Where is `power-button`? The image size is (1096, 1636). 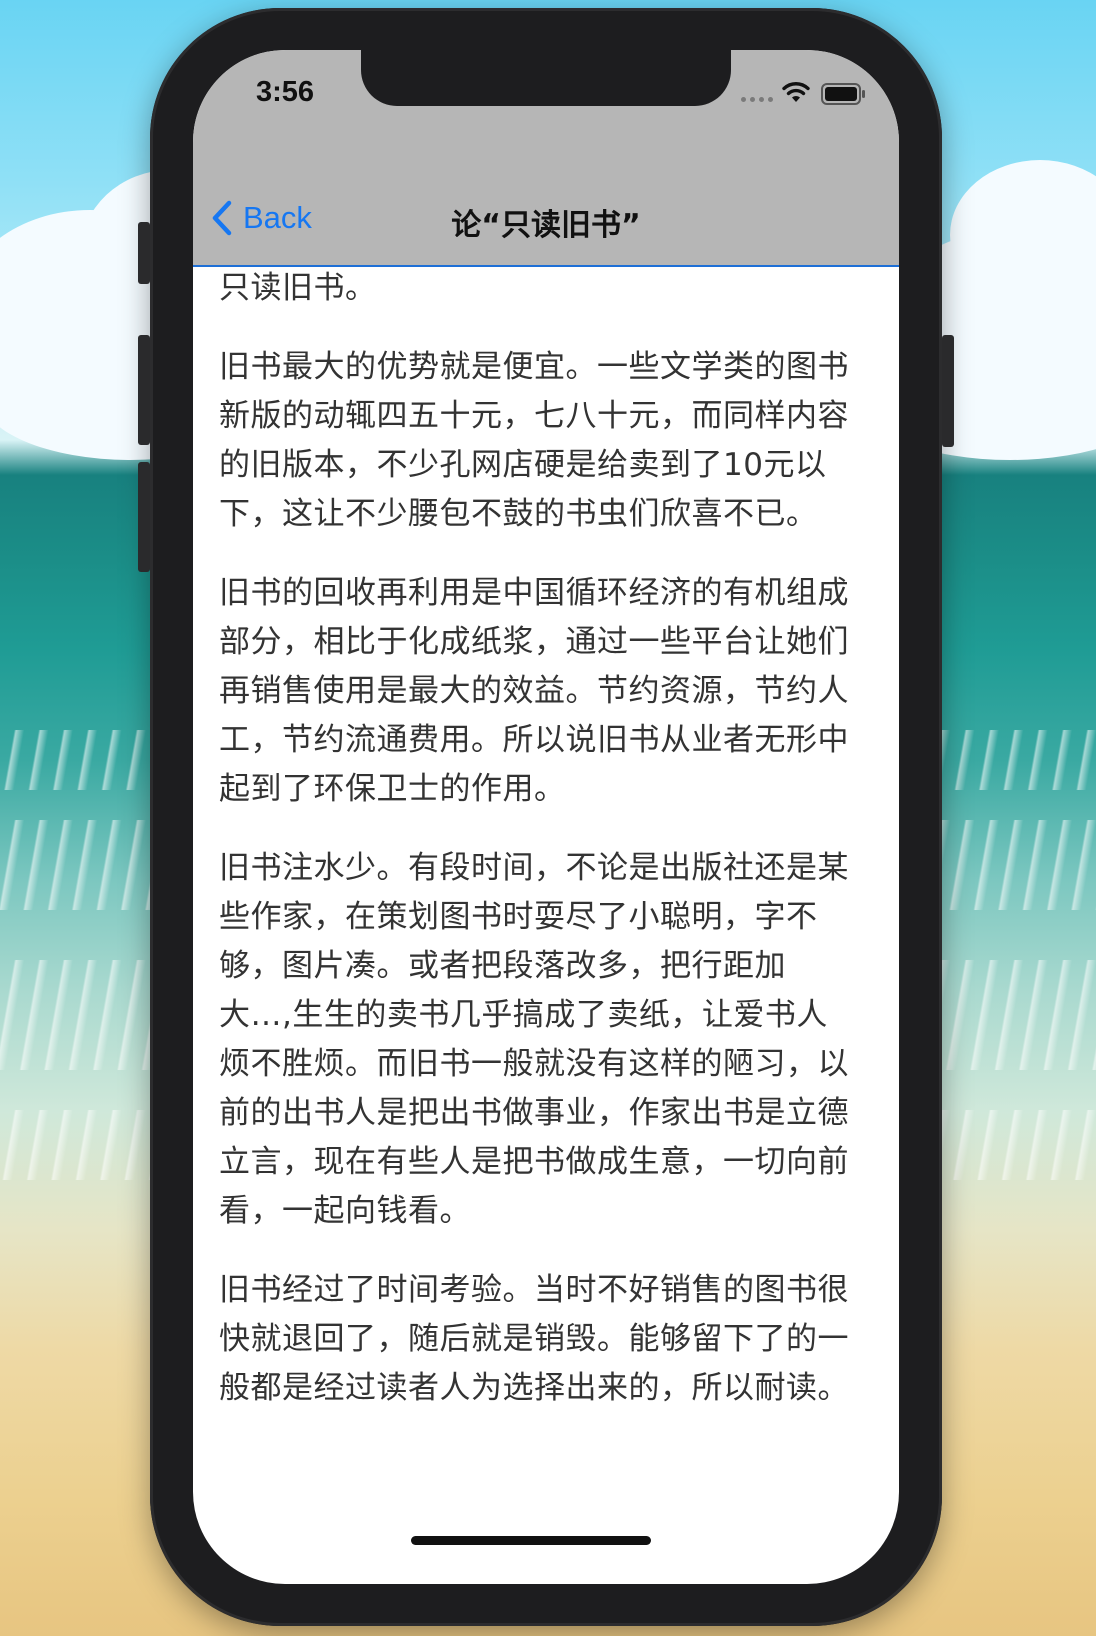 power-button is located at coordinates (948, 391).